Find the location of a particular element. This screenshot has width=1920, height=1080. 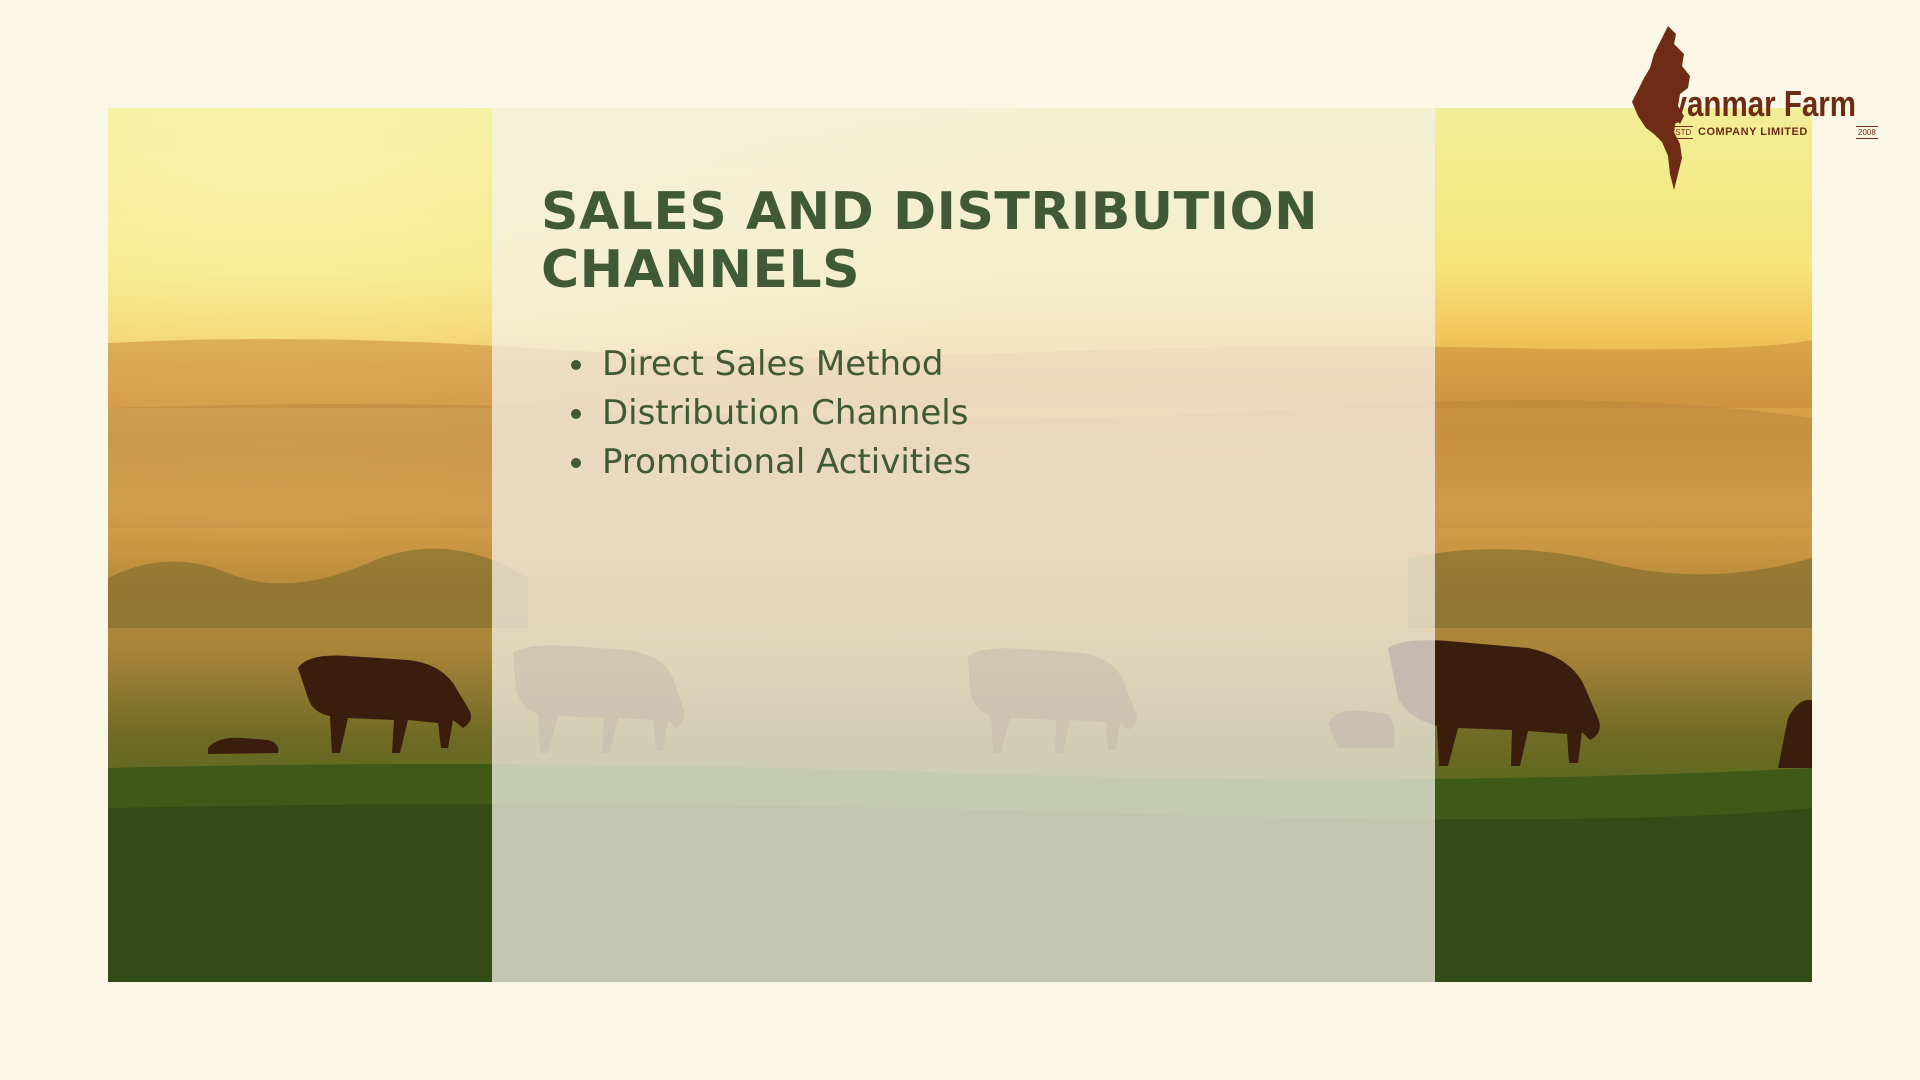

bullet-item-distribution-channels: Distribution Channels is located at coordinates (784, 413).